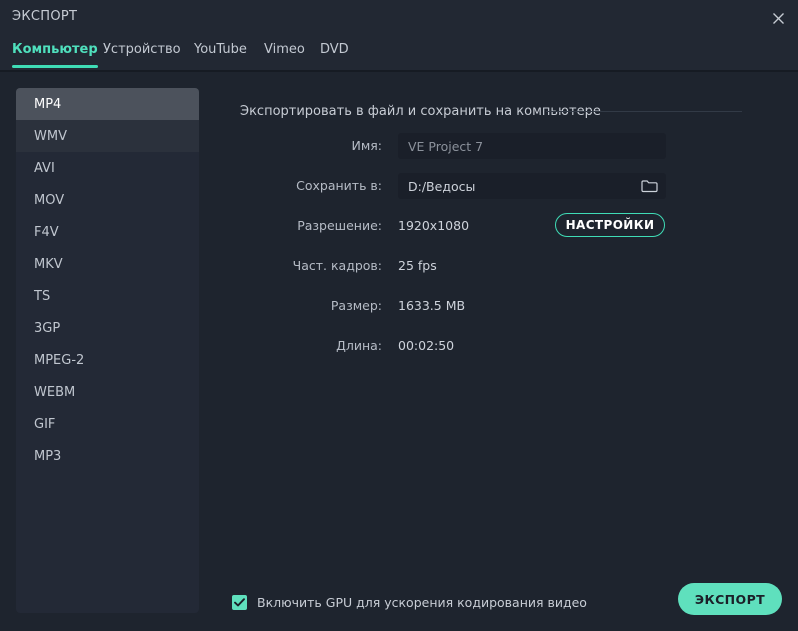 The width and height of the screenshot is (798, 631). What do you see at coordinates (239, 602) in the screenshot?
I see `checkbox-checked-icon` at bounding box center [239, 602].